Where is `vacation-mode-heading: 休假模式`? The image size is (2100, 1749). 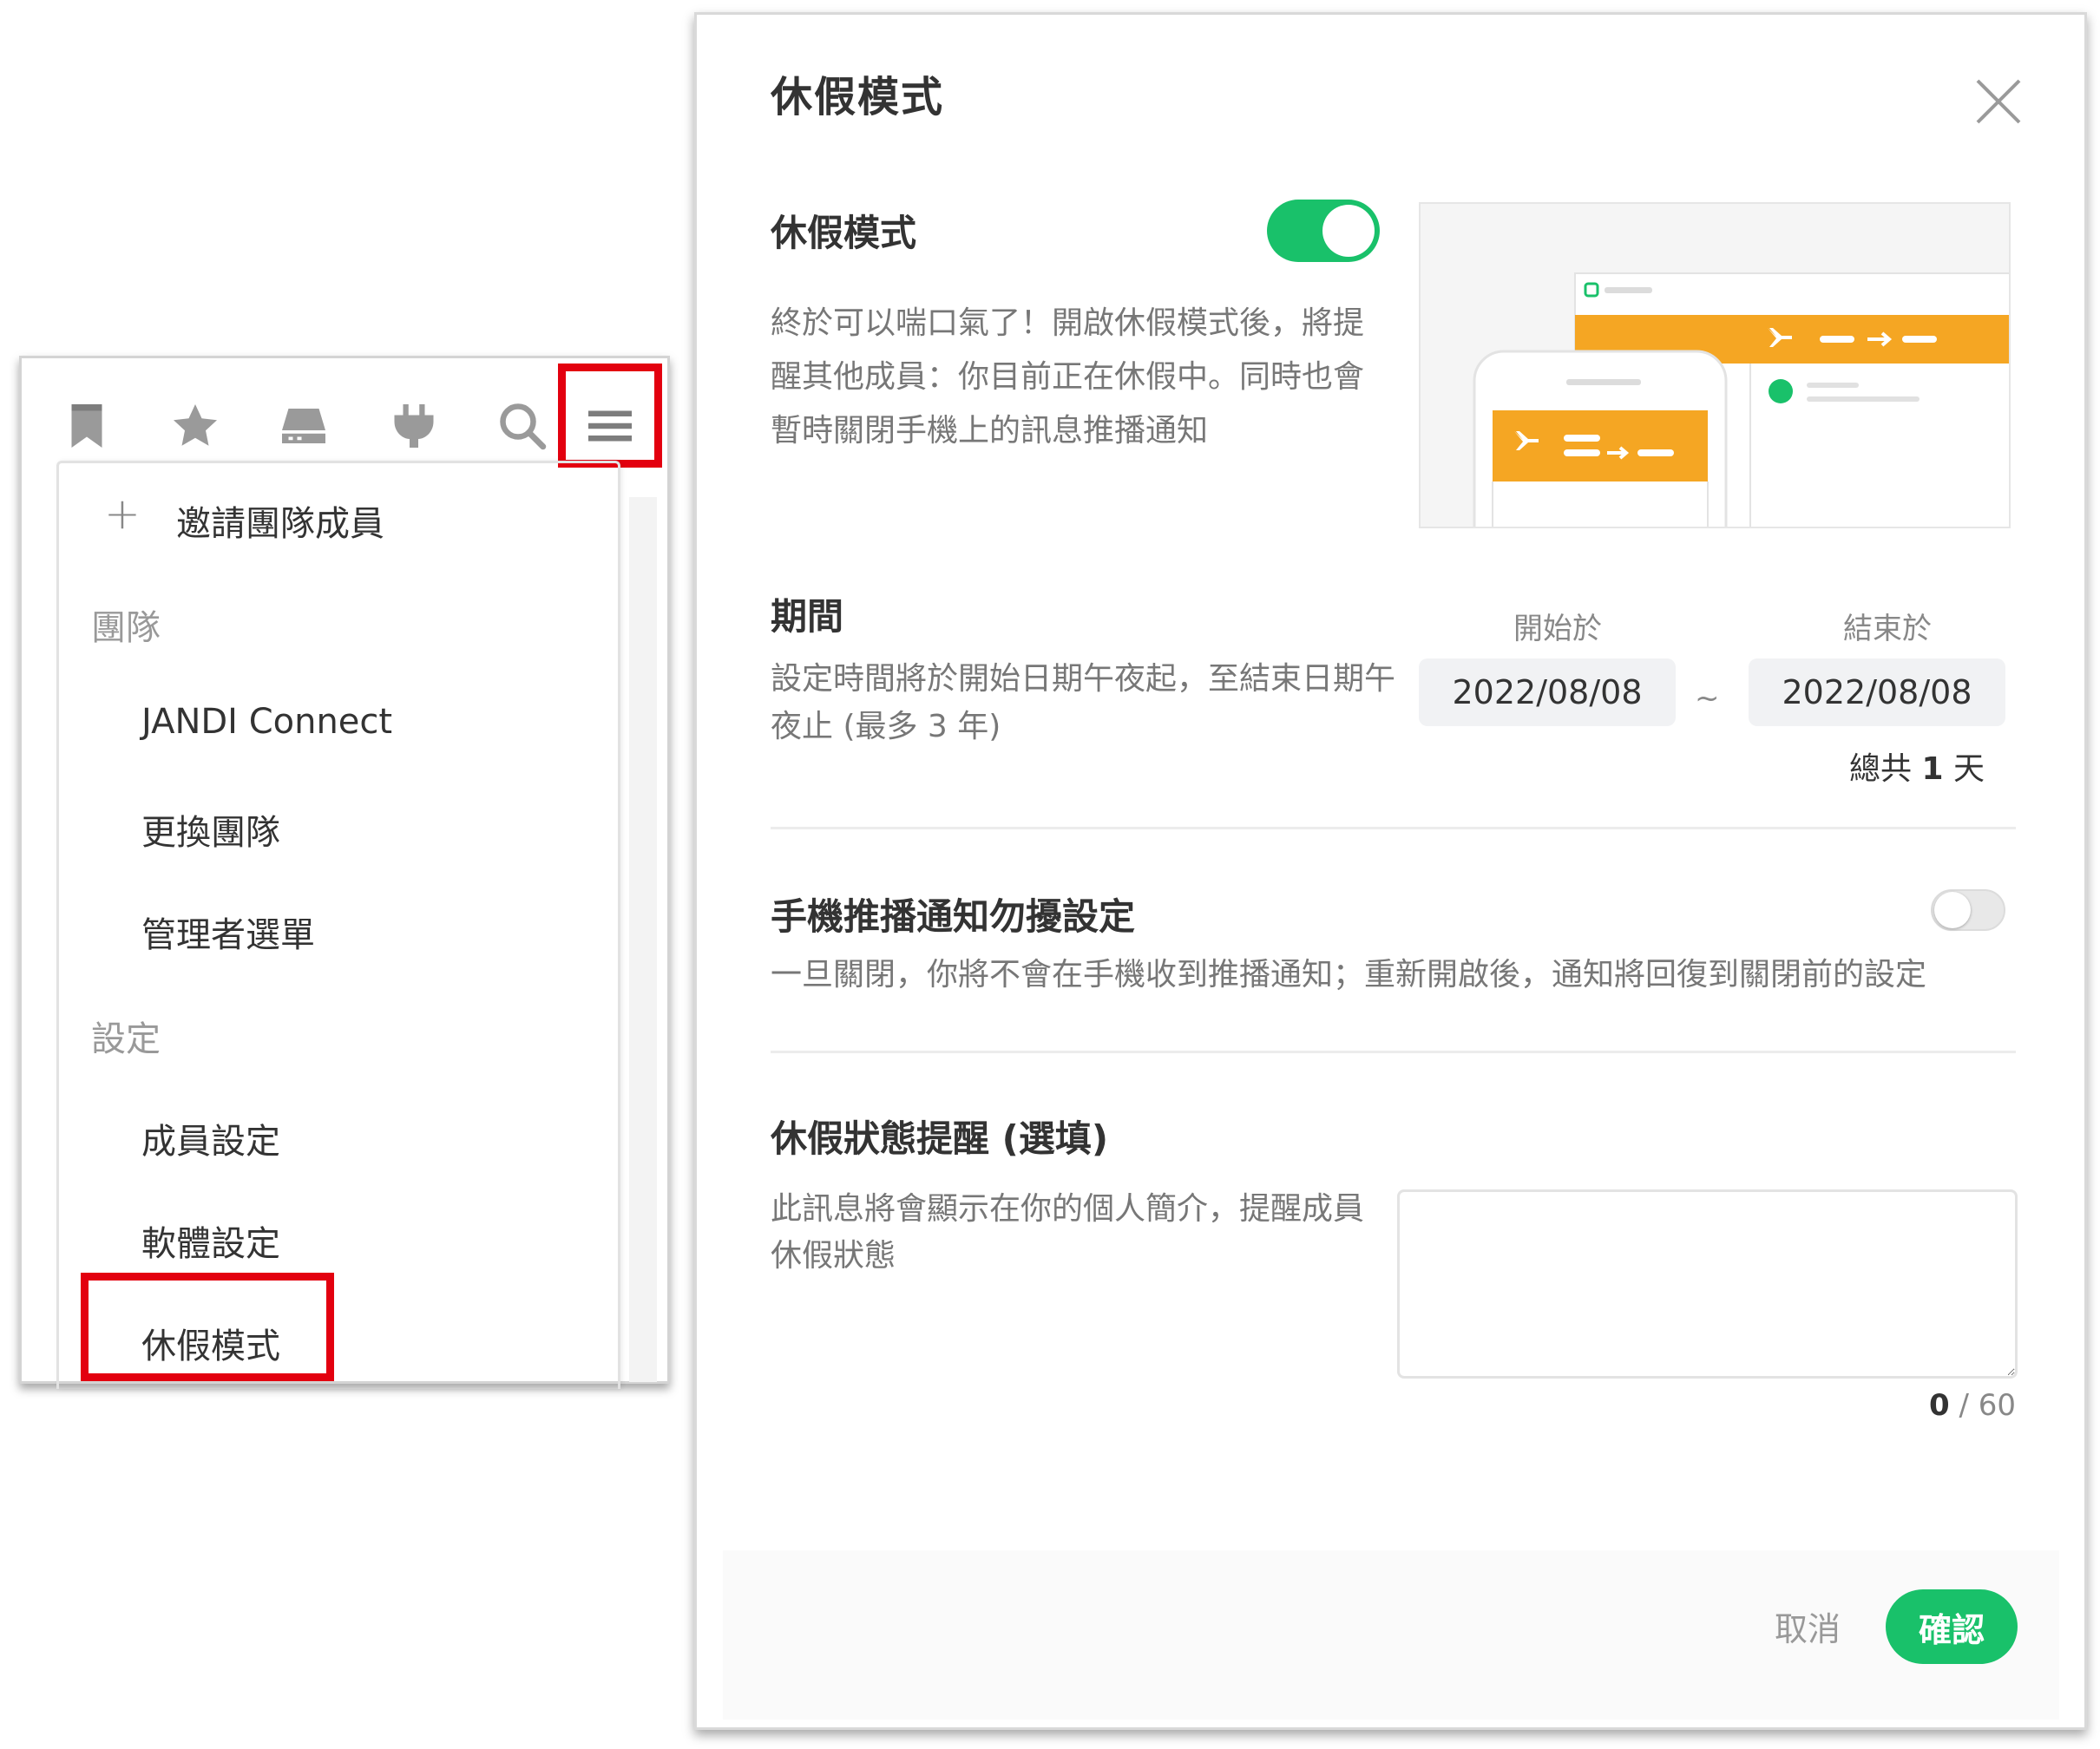 vacation-mode-heading: 休假模式 is located at coordinates (844, 233).